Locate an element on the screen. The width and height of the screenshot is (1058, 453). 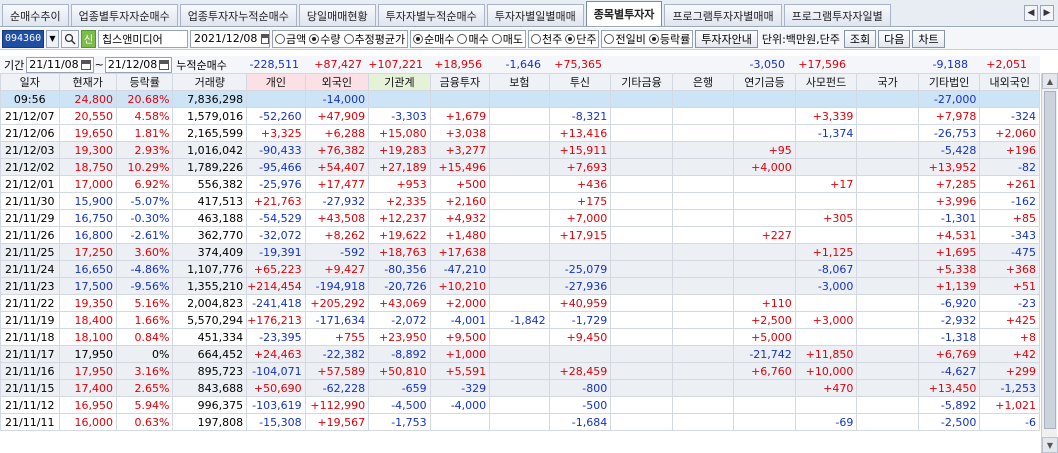
code-dropdown-chevron-down-icon: ▼ is located at coordinates (52, 38).